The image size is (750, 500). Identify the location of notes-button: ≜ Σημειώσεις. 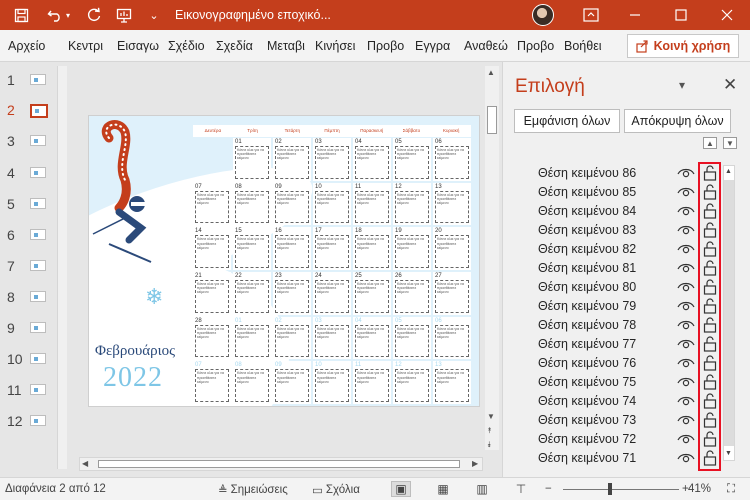
(253, 490).